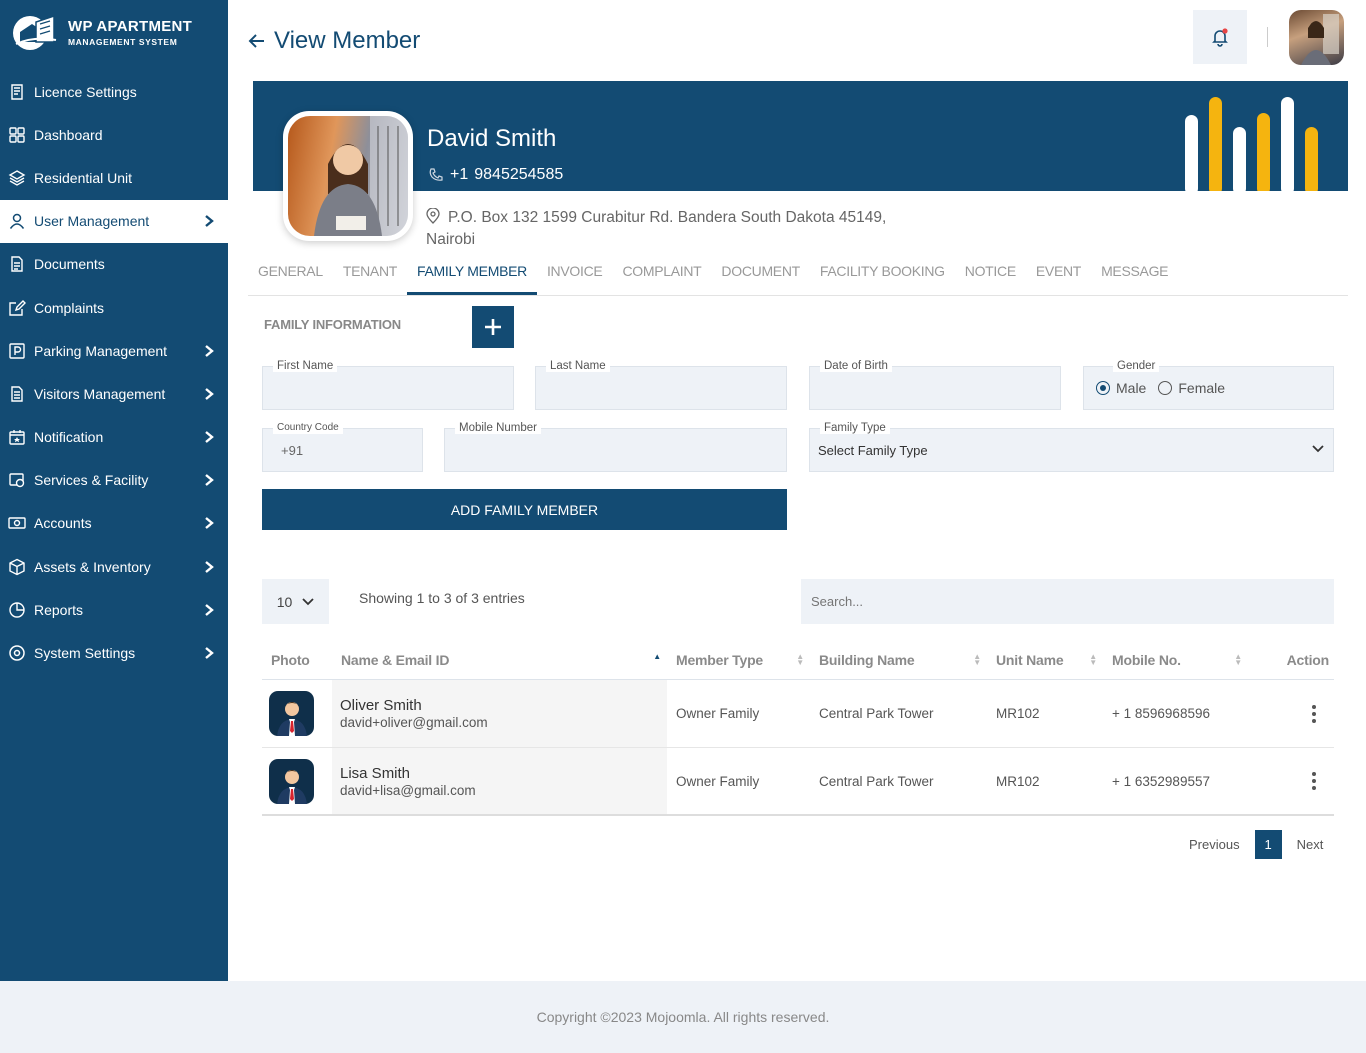 The image size is (1366, 1053). What do you see at coordinates (738, 660) in the screenshot?
I see `column-header-member-type: Member Type ▲ ▼` at bounding box center [738, 660].